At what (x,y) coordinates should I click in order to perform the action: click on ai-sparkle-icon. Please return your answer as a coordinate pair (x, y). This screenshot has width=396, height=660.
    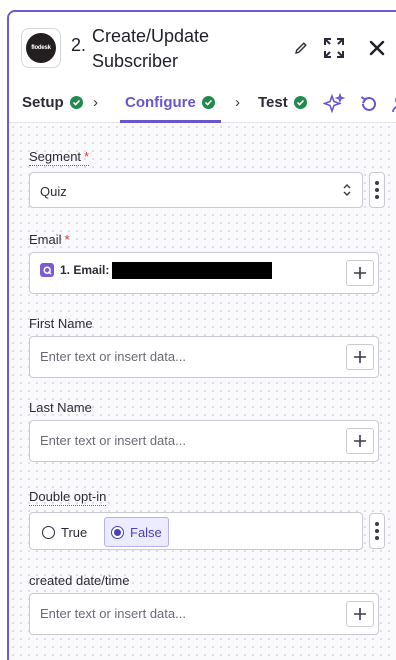
    Looking at the image, I should click on (334, 104).